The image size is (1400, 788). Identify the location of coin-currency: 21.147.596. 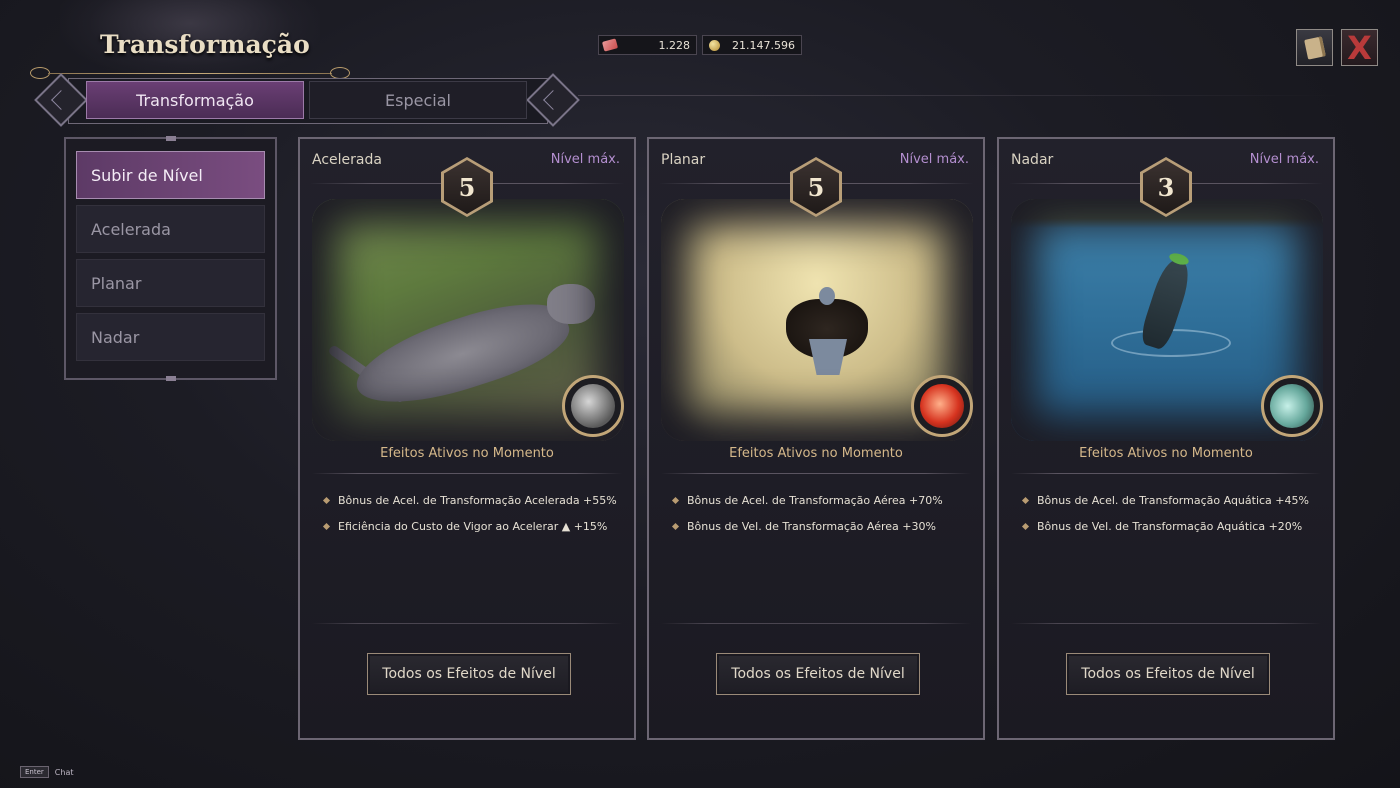
(752, 45).